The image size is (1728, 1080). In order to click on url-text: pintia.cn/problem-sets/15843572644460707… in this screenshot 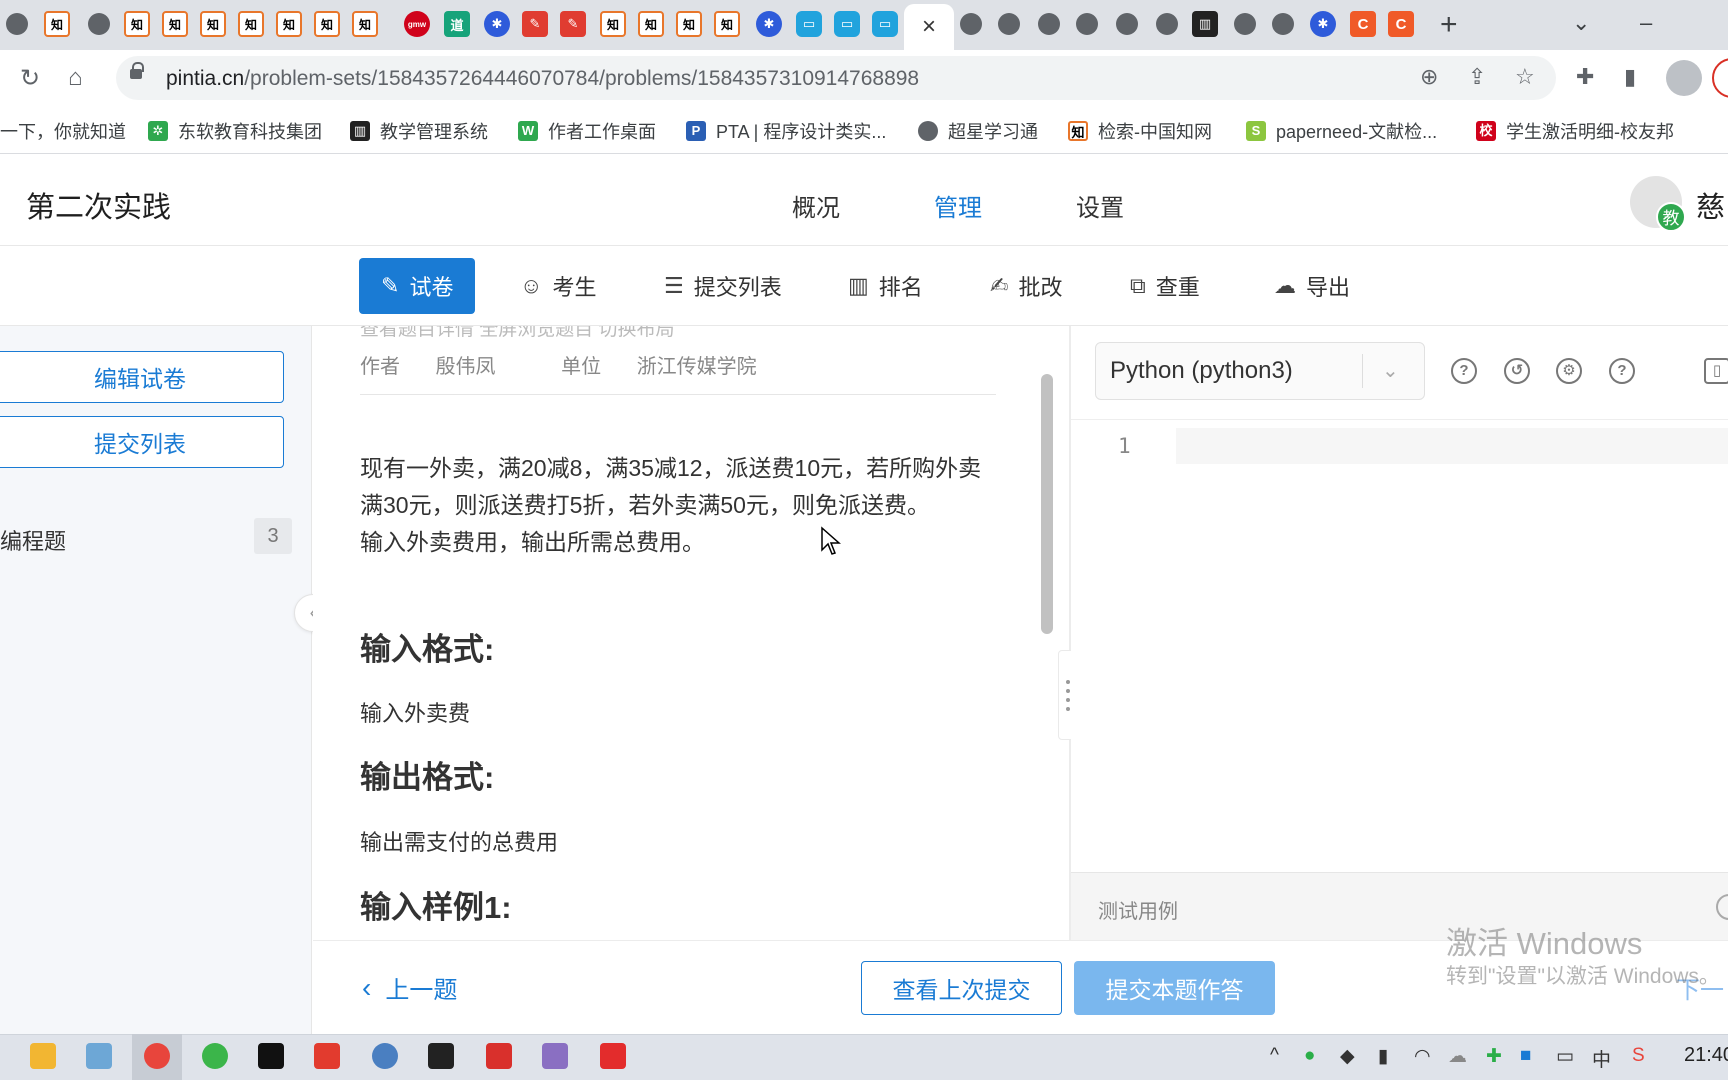, I will do `click(542, 79)`.